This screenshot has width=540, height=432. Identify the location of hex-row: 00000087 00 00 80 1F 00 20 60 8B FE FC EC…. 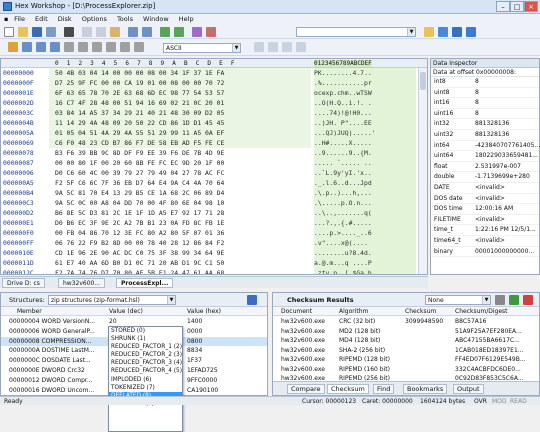
(214, 163).